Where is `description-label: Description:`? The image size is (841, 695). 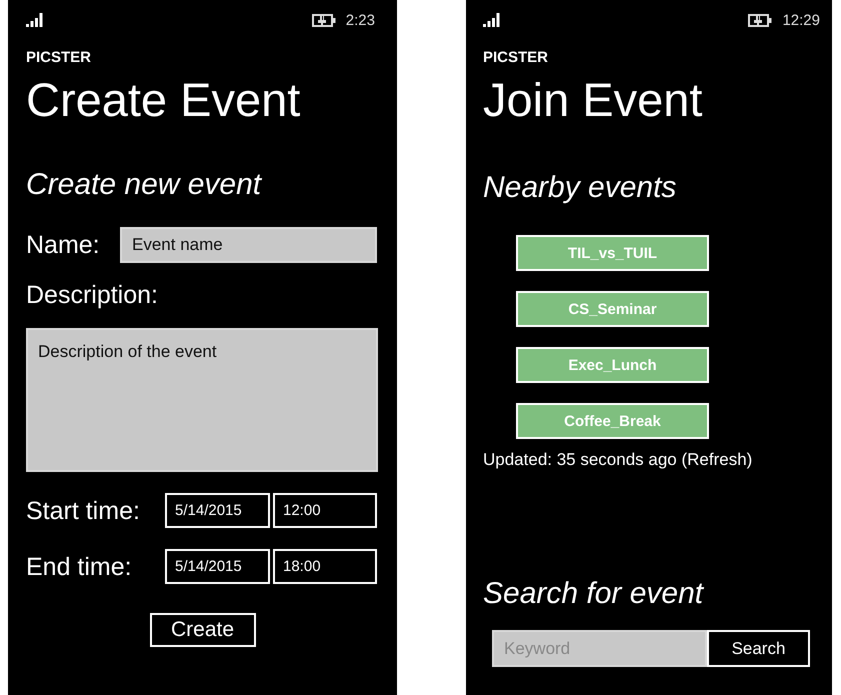 description-label: Description: is located at coordinates (92, 295).